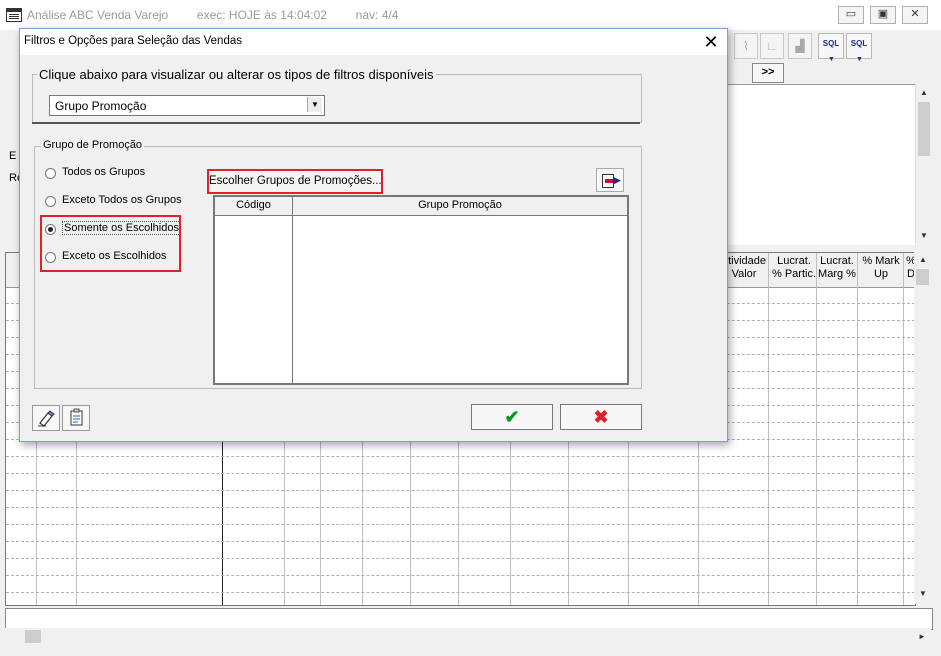 The image size is (941, 656). What do you see at coordinates (13, 156) in the screenshot?
I see `hidden-label-b: E` at bounding box center [13, 156].